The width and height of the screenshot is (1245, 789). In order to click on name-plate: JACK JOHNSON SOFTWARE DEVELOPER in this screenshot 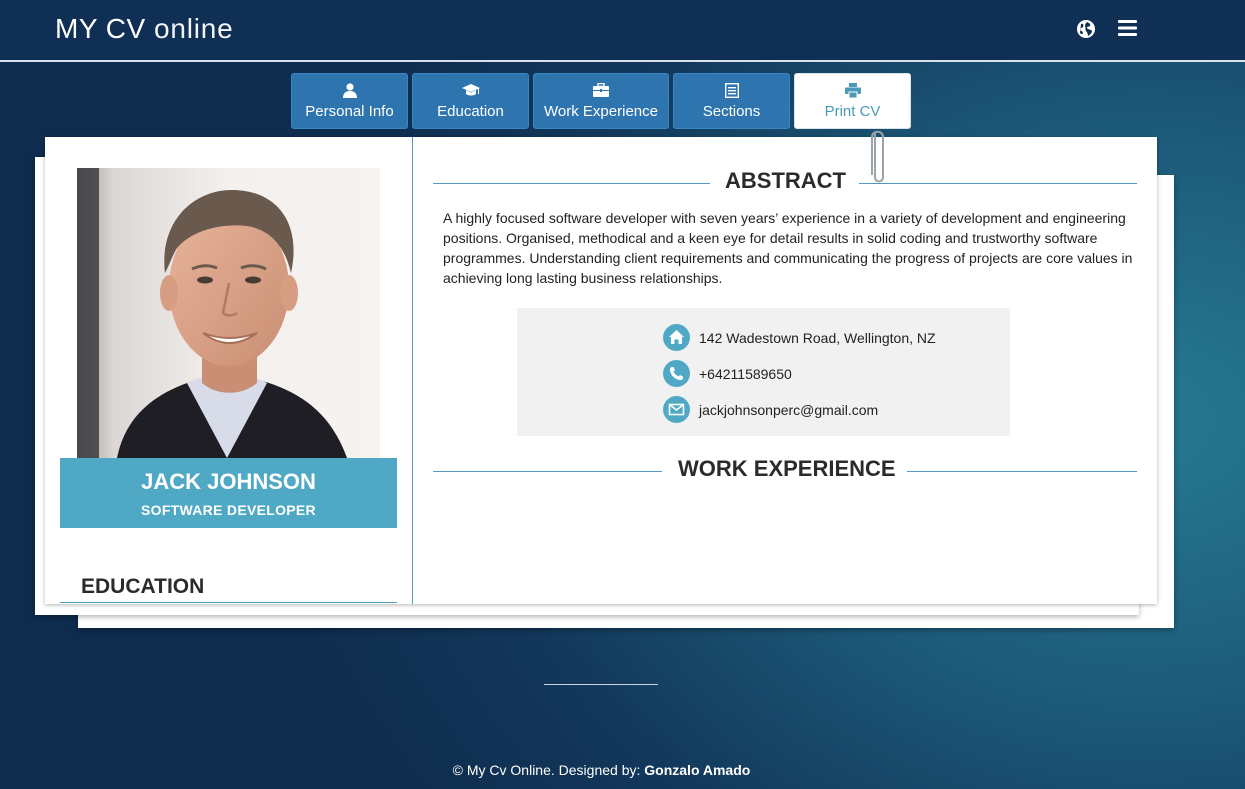, I will do `click(228, 493)`.